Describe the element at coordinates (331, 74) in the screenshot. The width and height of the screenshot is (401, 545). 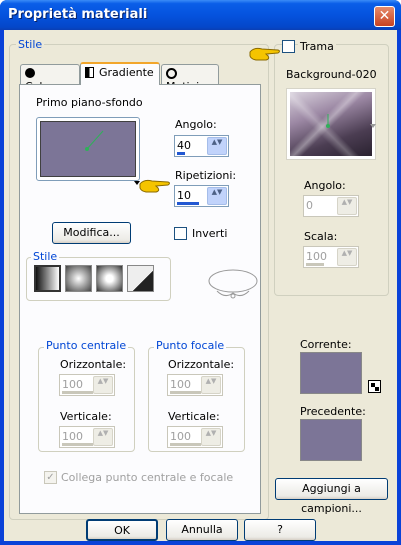
I see `texture-name: Background-020` at that location.